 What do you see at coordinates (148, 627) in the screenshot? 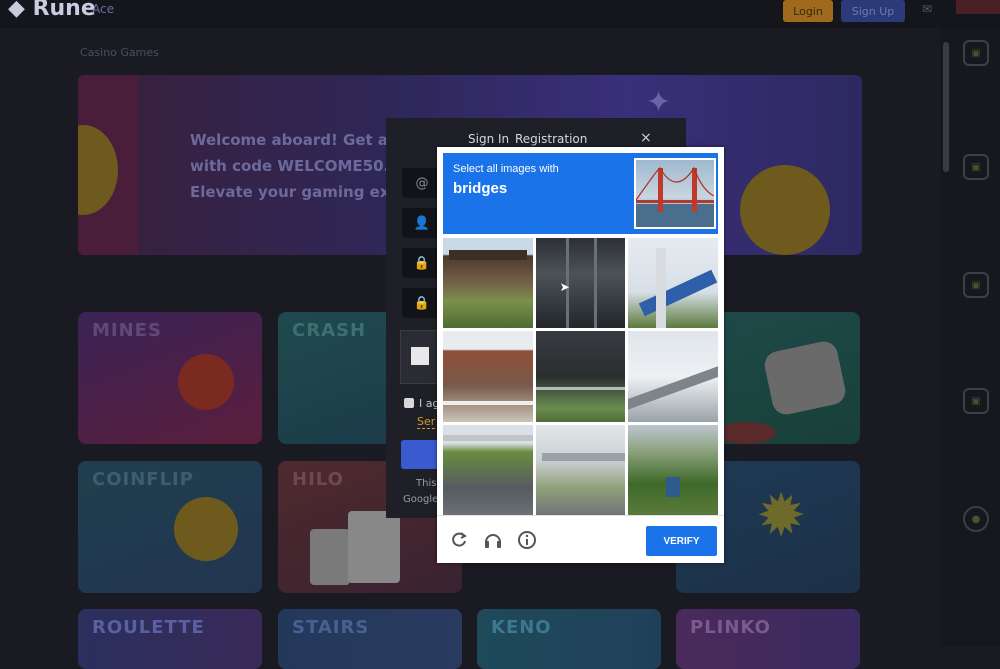
I see `tile-label: ROULETTE` at bounding box center [148, 627].